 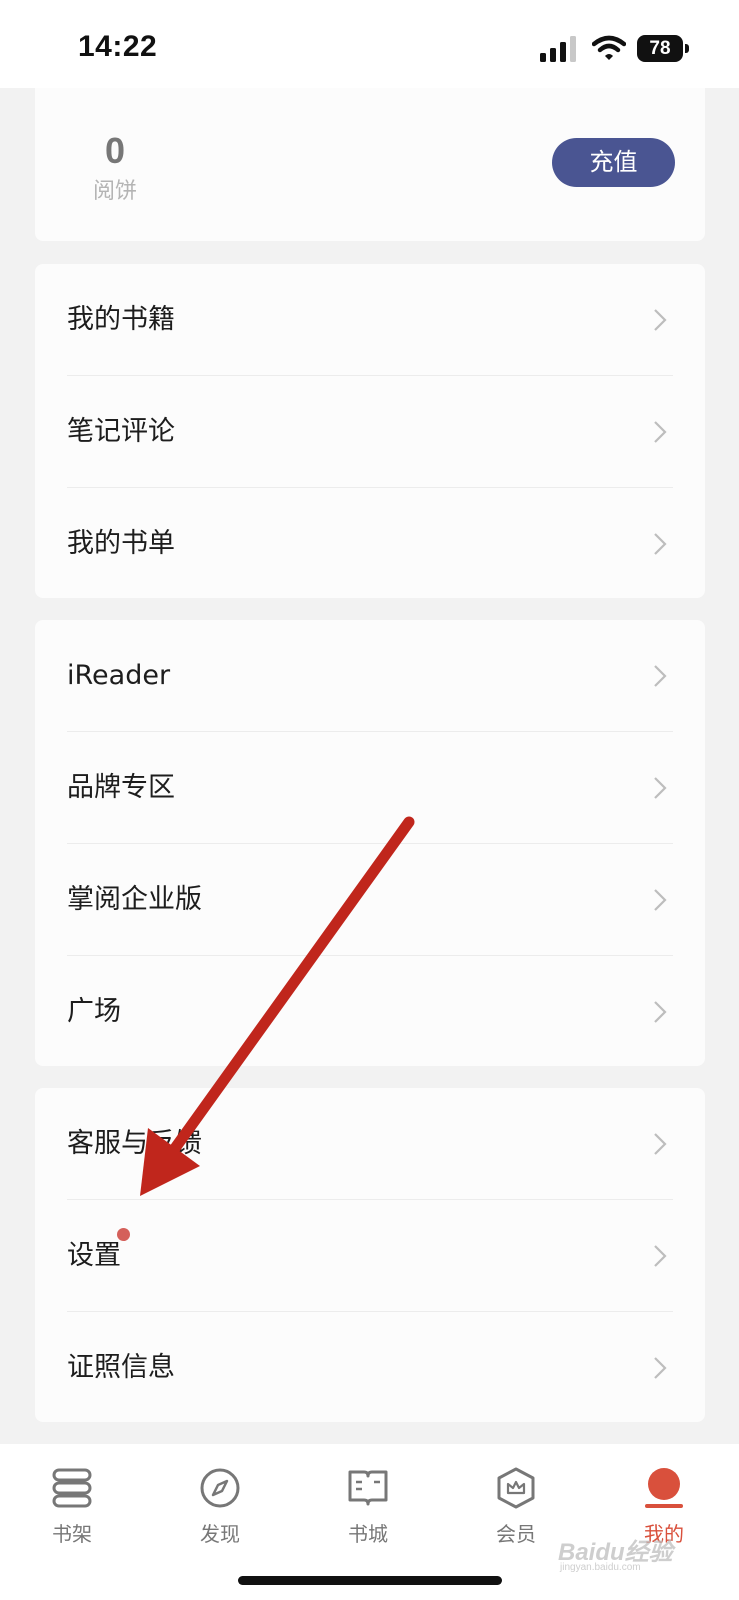 What do you see at coordinates (94, 1011) in the screenshot?
I see `menu-item-label: 广场` at bounding box center [94, 1011].